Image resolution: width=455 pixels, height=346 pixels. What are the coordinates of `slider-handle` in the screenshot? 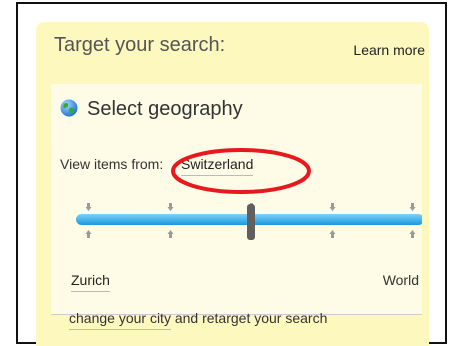 It's located at (251, 222).